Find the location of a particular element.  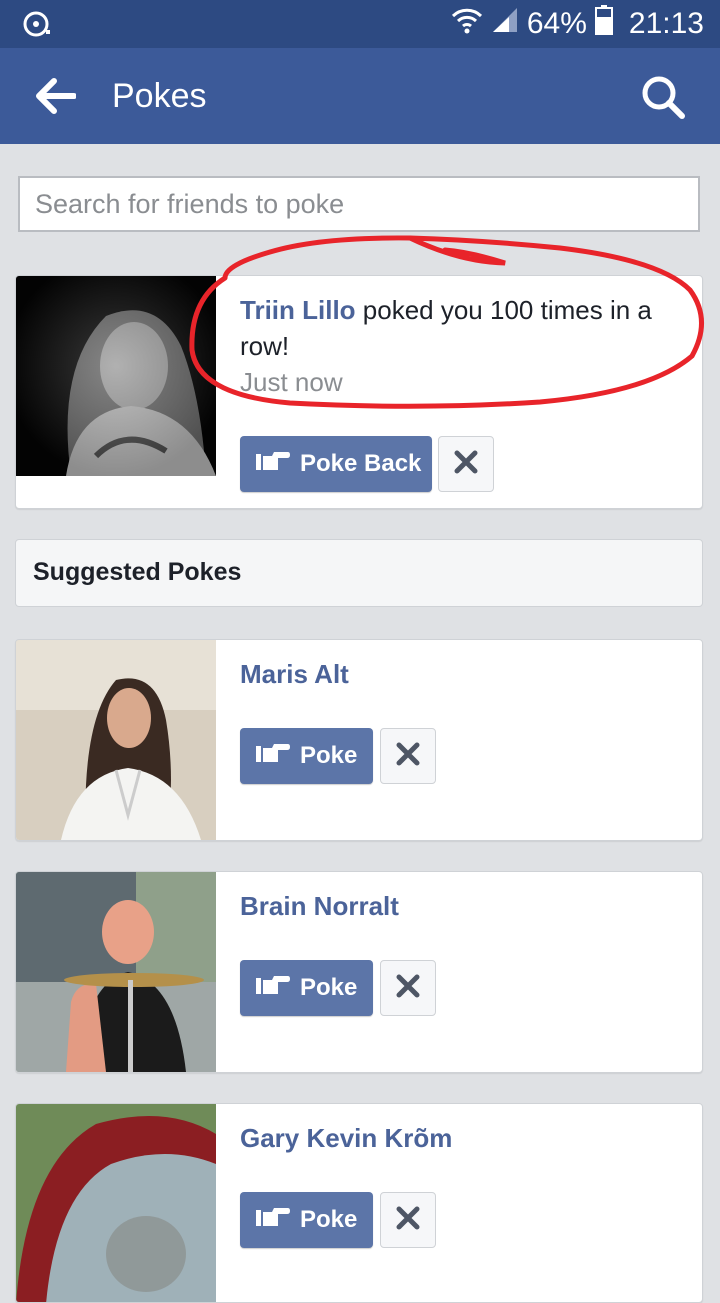

suggested-card: Gary Kevin Krõm Poke is located at coordinates (359, 1203).